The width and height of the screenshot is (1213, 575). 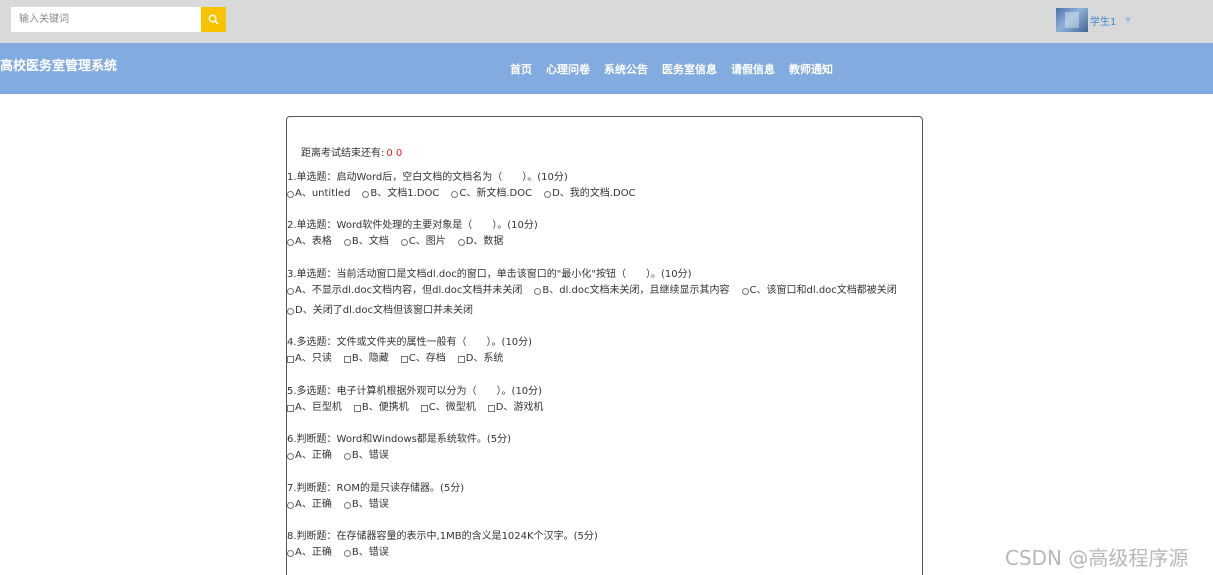 I want to click on option-checkbox: D、游戏机, so click(x=515, y=408).